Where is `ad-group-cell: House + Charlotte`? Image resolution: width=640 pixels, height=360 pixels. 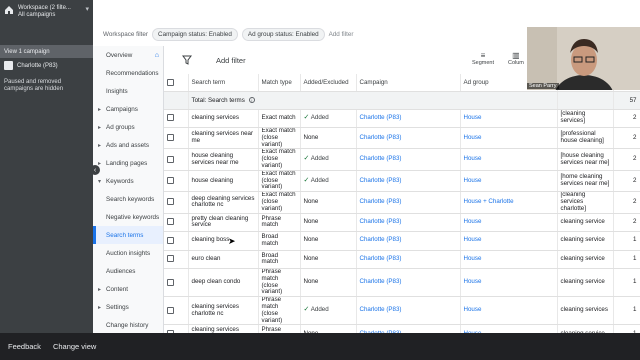 ad-group-cell: House + Charlotte is located at coordinates (509, 202).